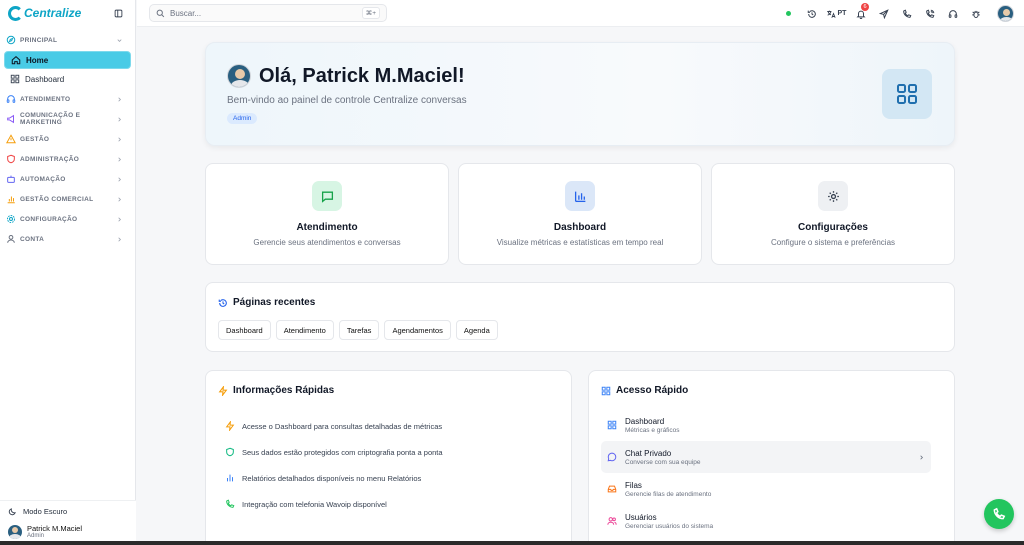 The height and width of the screenshot is (545, 1024). I want to click on quick-access-filas: Filas Gerencie filas de atendimento, so click(766, 489).